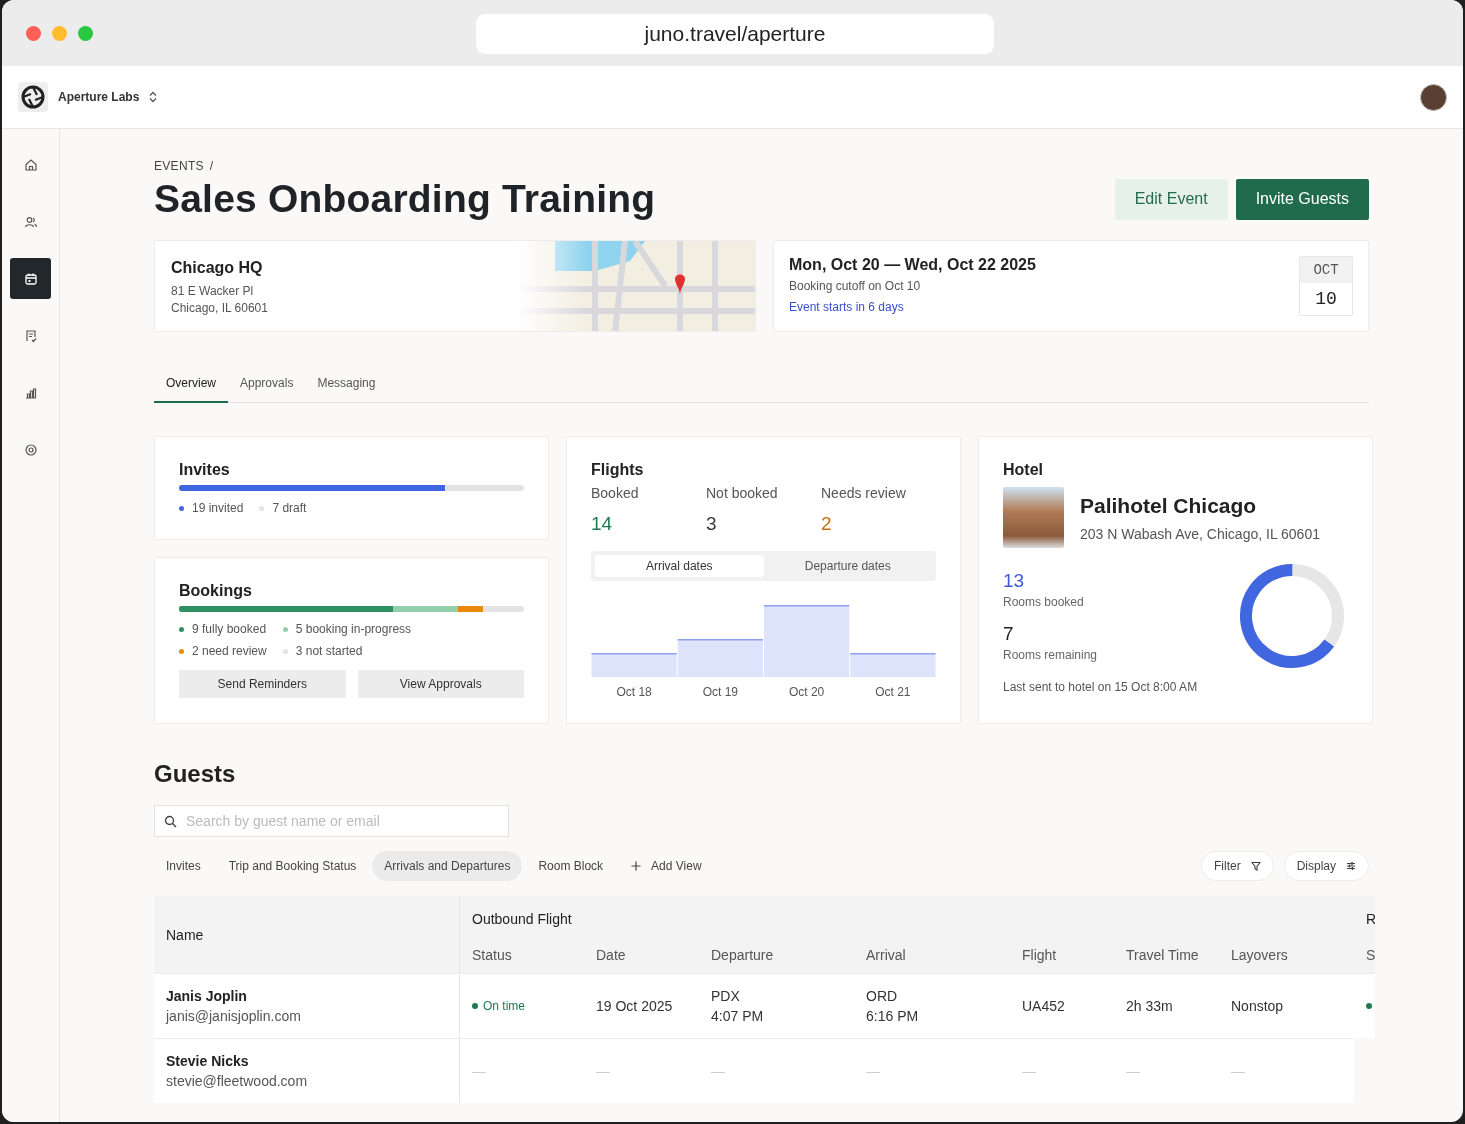 This screenshot has width=1465, height=1124. Describe the element at coordinates (229, 629) in the screenshot. I see `legend-label: 9 fully booked` at that location.